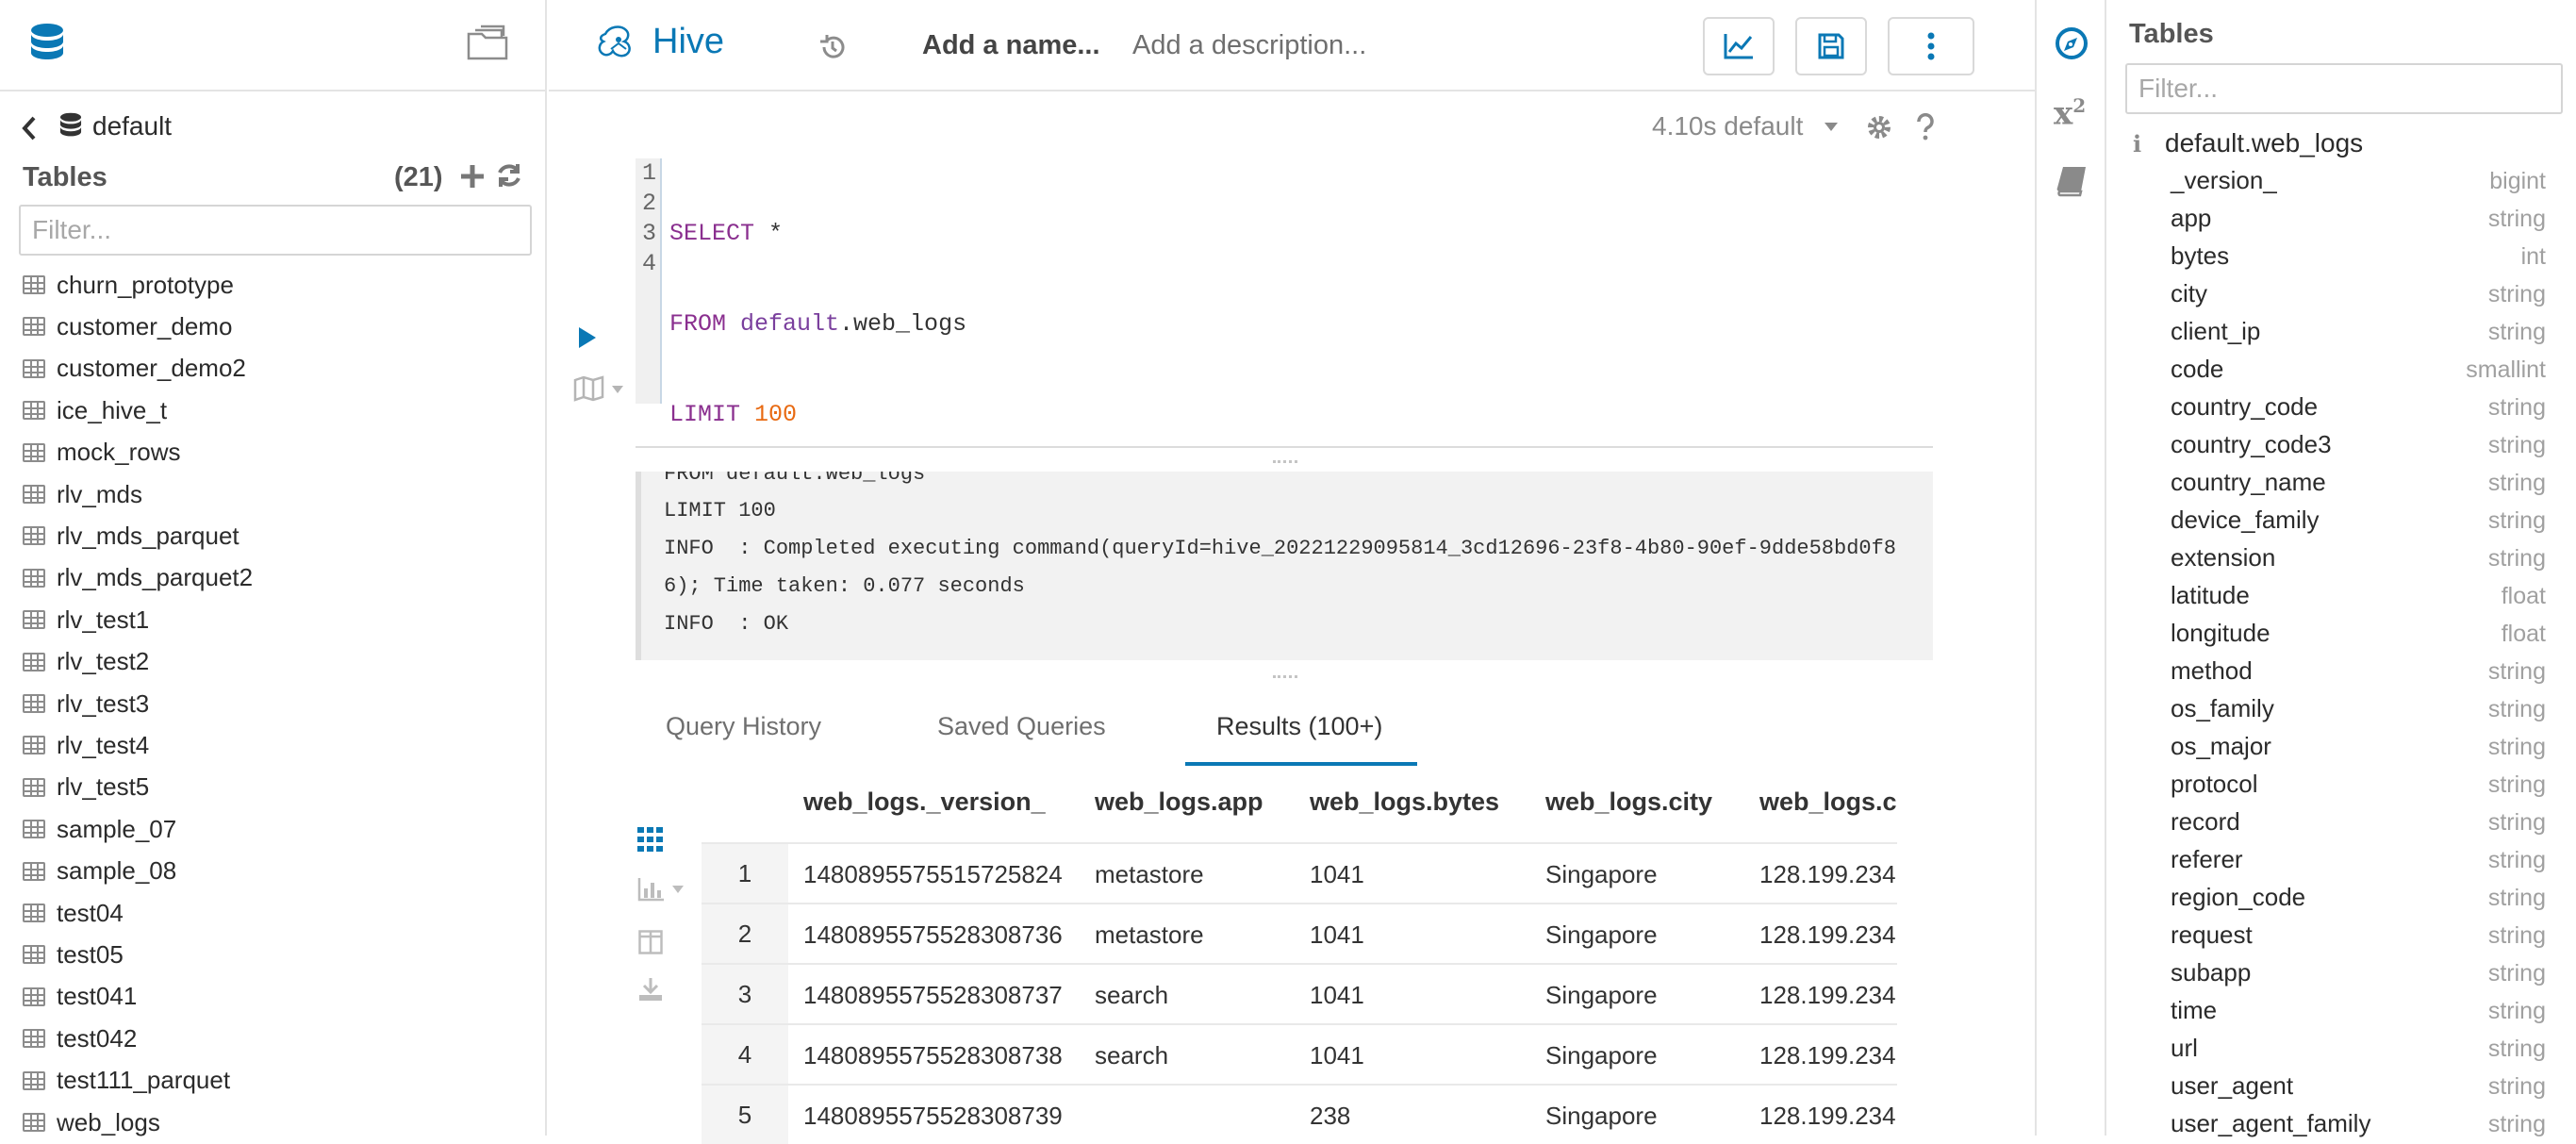  Describe the element at coordinates (95, 411) in the screenshot. I see `table-list-item: ice_hive_t` at that location.